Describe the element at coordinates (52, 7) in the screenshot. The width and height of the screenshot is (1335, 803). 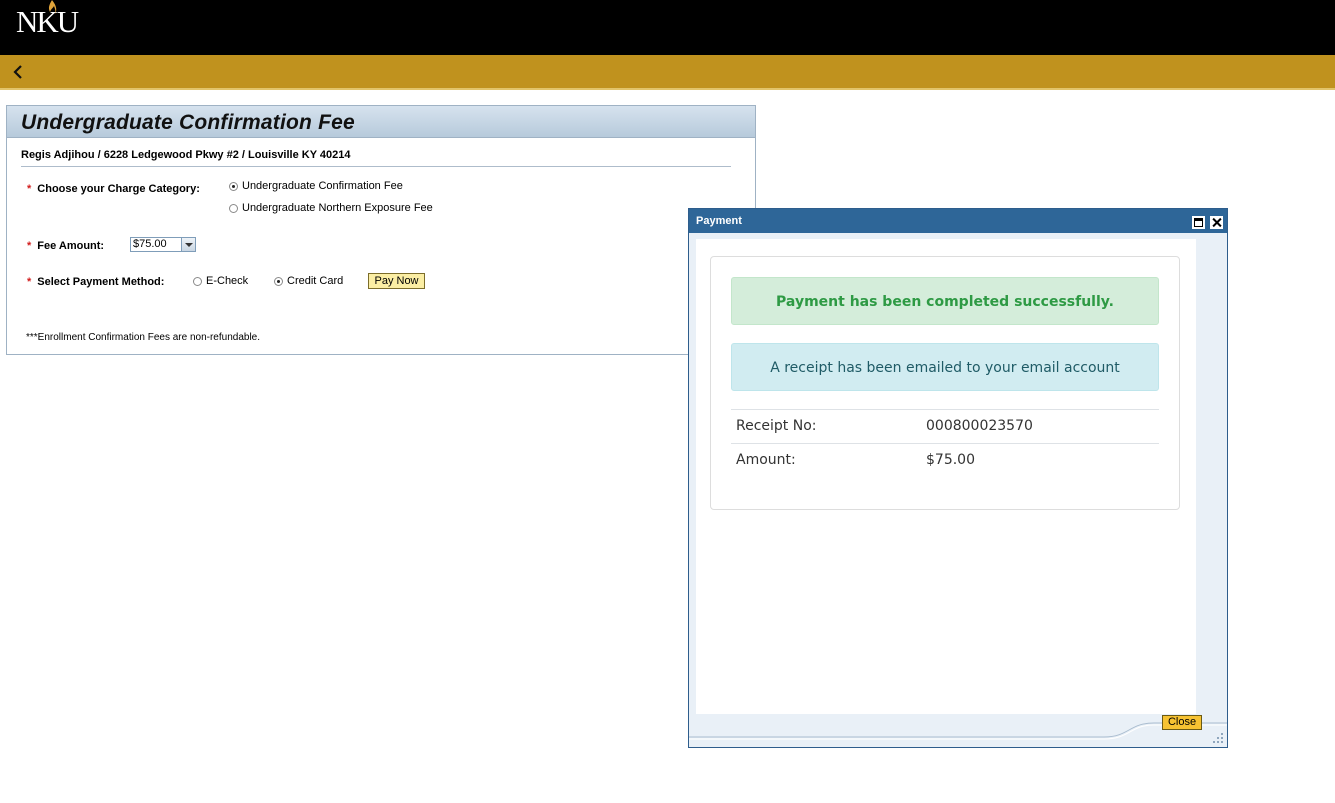
I see `flame-icon` at that location.